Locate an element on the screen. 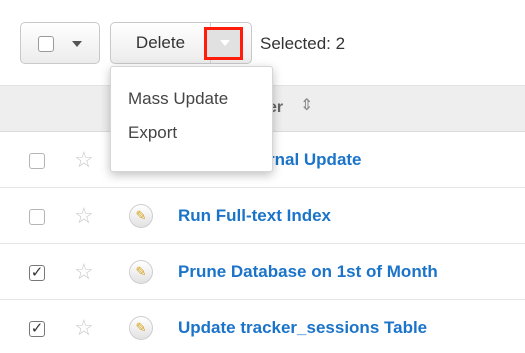  select-all-dropdown is located at coordinates (60, 43).